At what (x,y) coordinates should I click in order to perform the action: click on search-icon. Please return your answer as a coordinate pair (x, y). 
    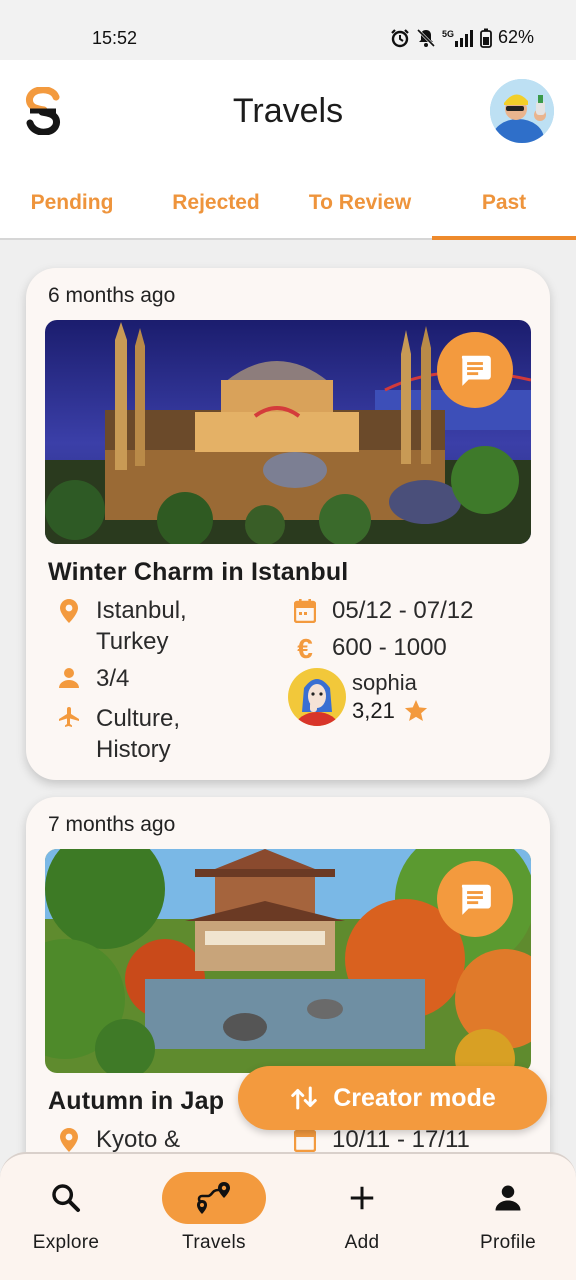
    Looking at the image, I should click on (66, 1198).